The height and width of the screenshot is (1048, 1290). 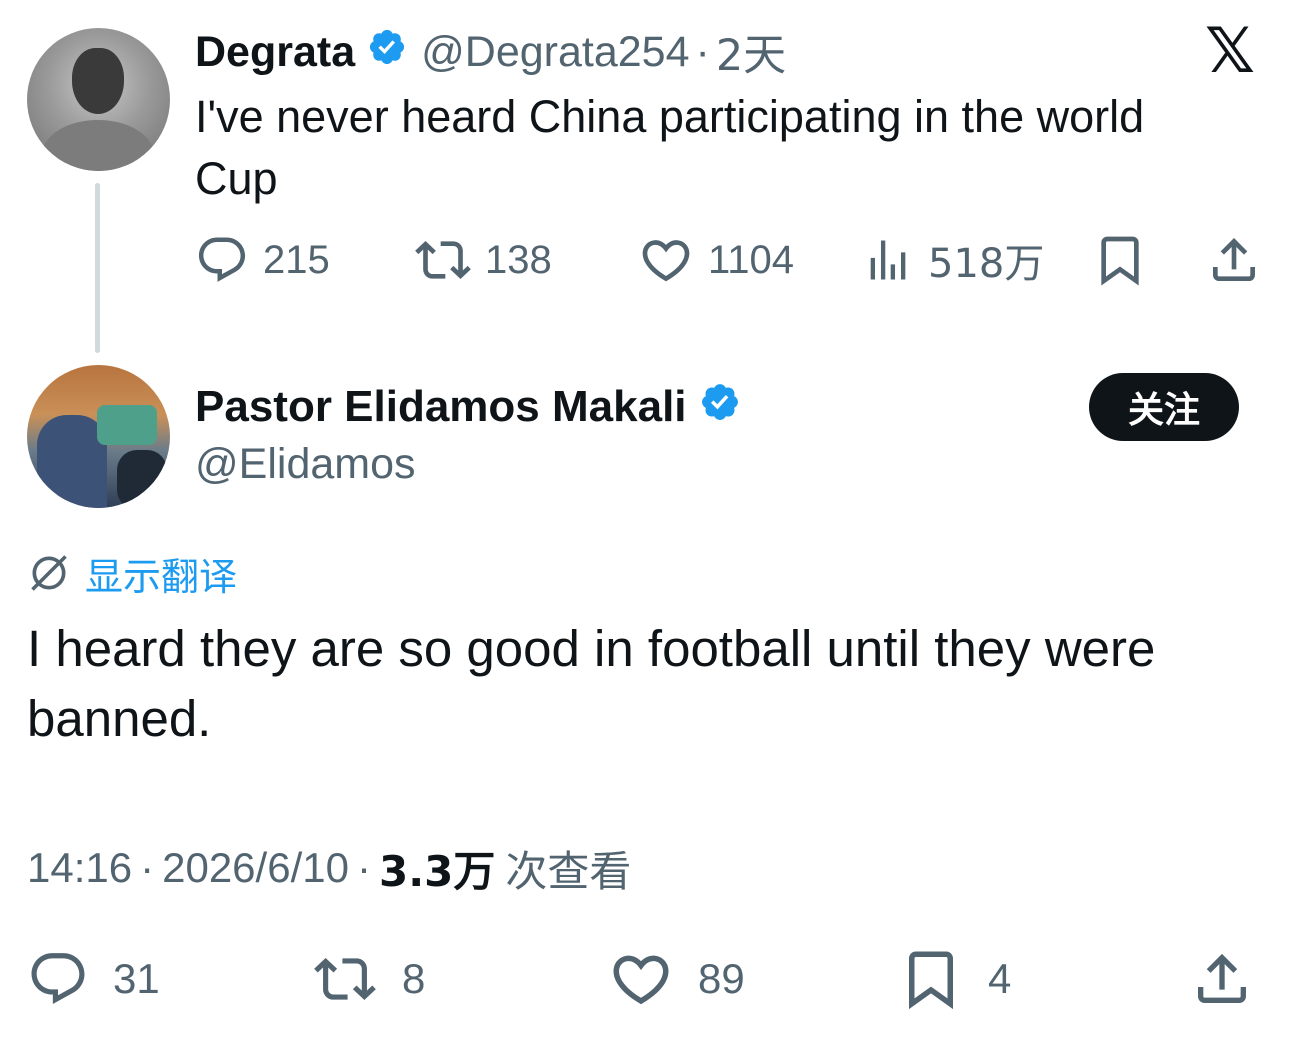 What do you see at coordinates (97, 268) in the screenshot?
I see `thread-line` at bounding box center [97, 268].